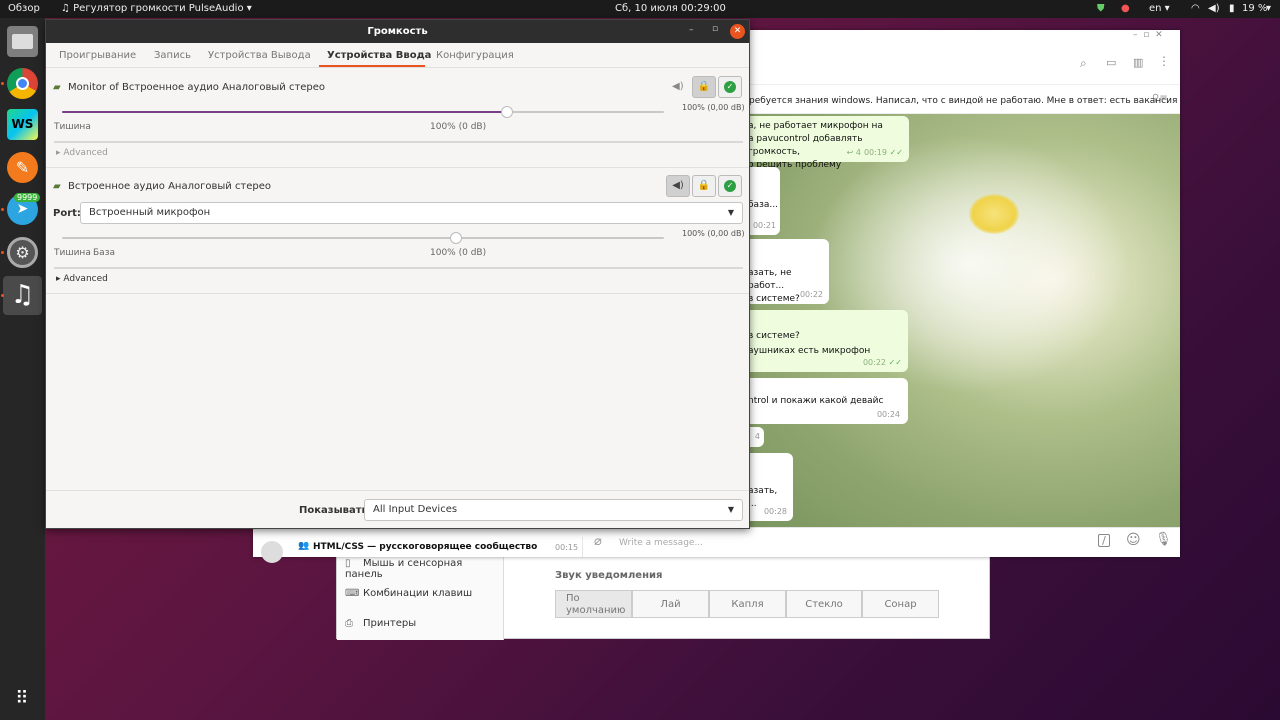 This screenshot has height=720, width=1280. What do you see at coordinates (1163, 539) in the screenshot?
I see `microphone-icon: 🎙` at bounding box center [1163, 539].